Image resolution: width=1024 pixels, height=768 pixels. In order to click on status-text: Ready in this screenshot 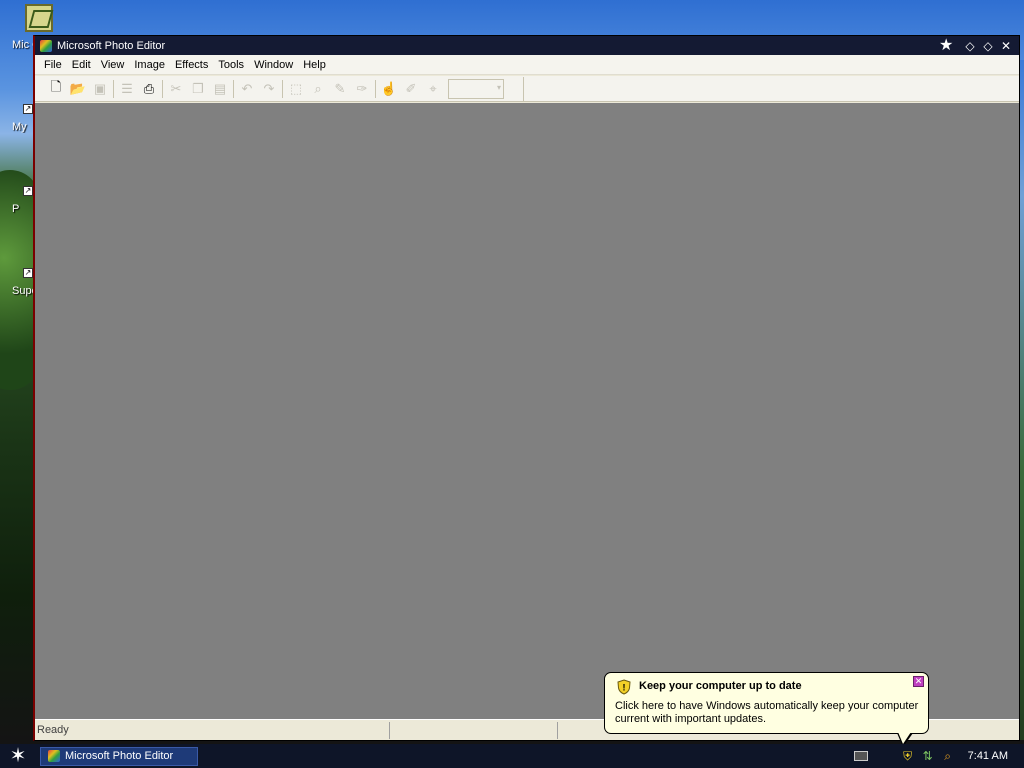, I will do `click(53, 730)`.